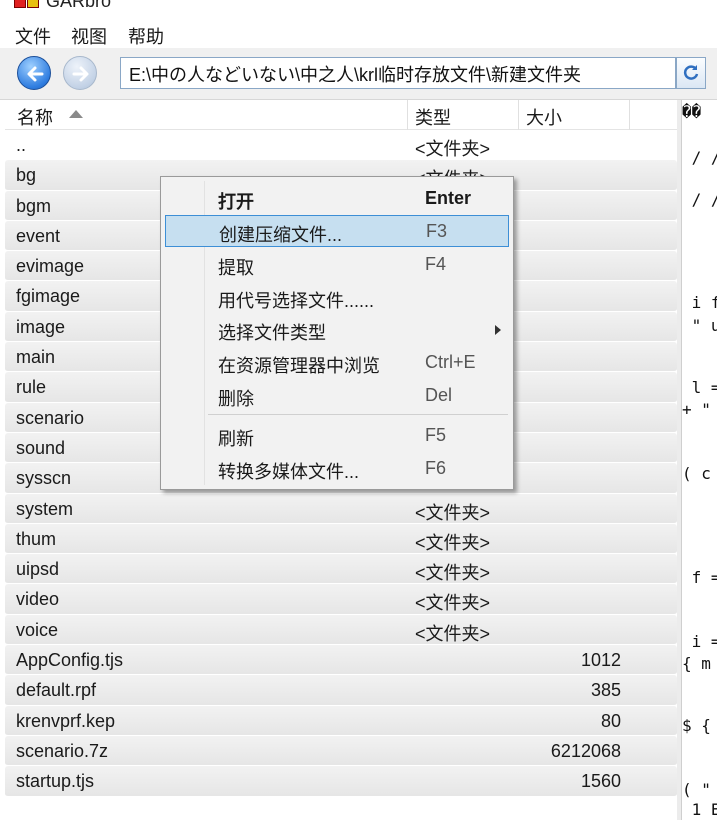  What do you see at coordinates (498, 330) in the screenshot?
I see `submenu-arrow-icon` at bounding box center [498, 330].